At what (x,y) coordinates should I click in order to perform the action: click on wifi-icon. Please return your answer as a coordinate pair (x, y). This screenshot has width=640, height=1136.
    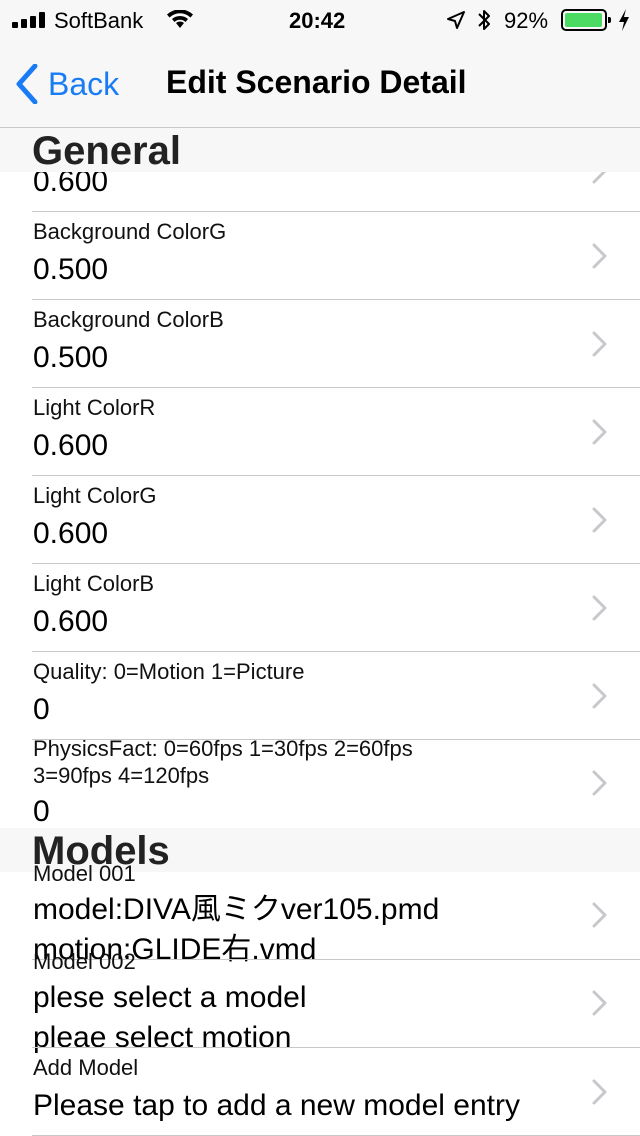
    Looking at the image, I should click on (180, 19).